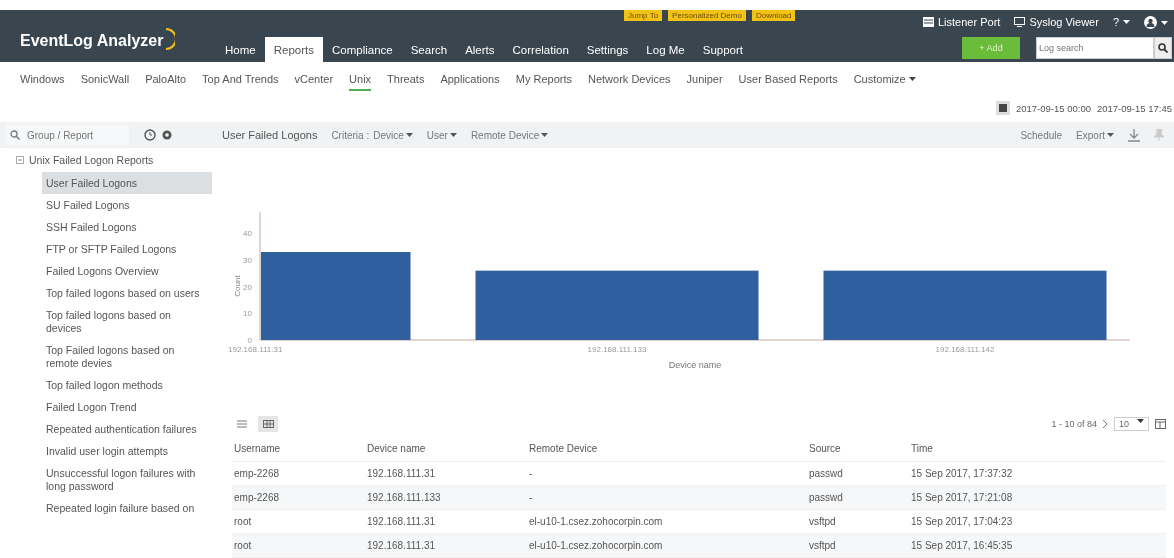  What do you see at coordinates (127, 508) in the screenshot?
I see `report-item: Repeated login failure based on` at bounding box center [127, 508].